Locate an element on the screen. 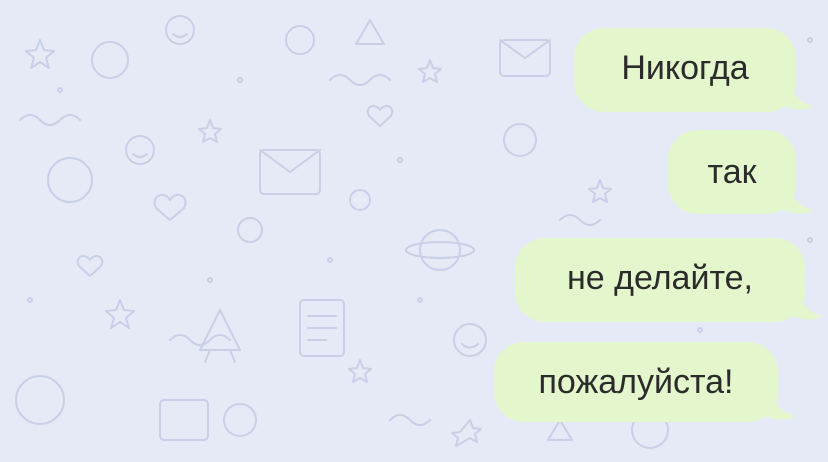  message-text: Никогда is located at coordinates (685, 68).